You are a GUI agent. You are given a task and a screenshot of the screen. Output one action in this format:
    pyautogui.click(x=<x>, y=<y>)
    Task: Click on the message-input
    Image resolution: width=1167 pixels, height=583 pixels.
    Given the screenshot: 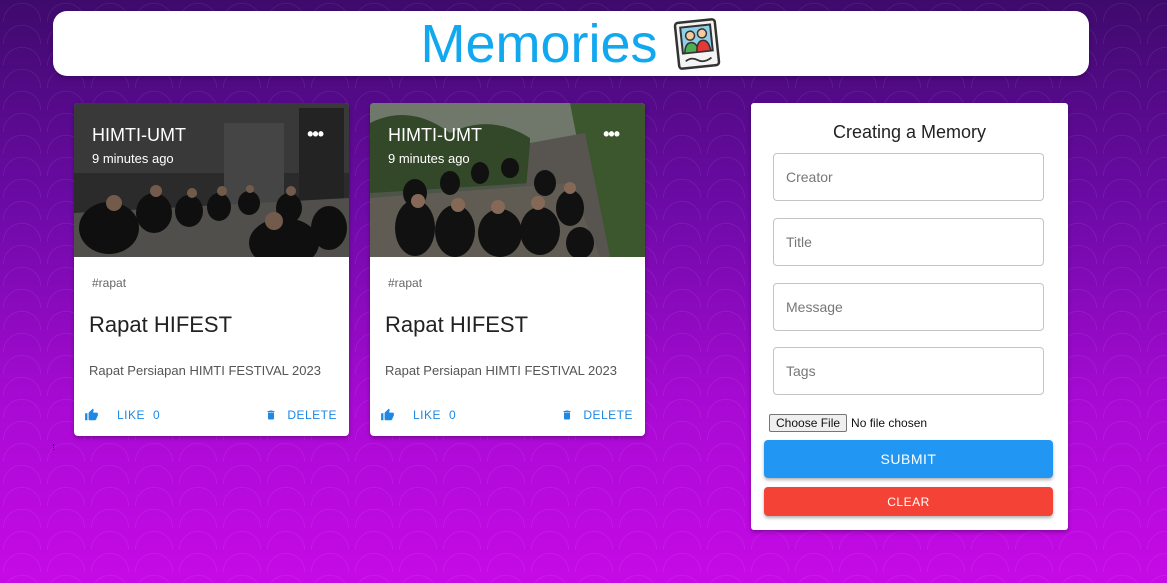 What is the action you would take?
    pyautogui.click(x=908, y=307)
    